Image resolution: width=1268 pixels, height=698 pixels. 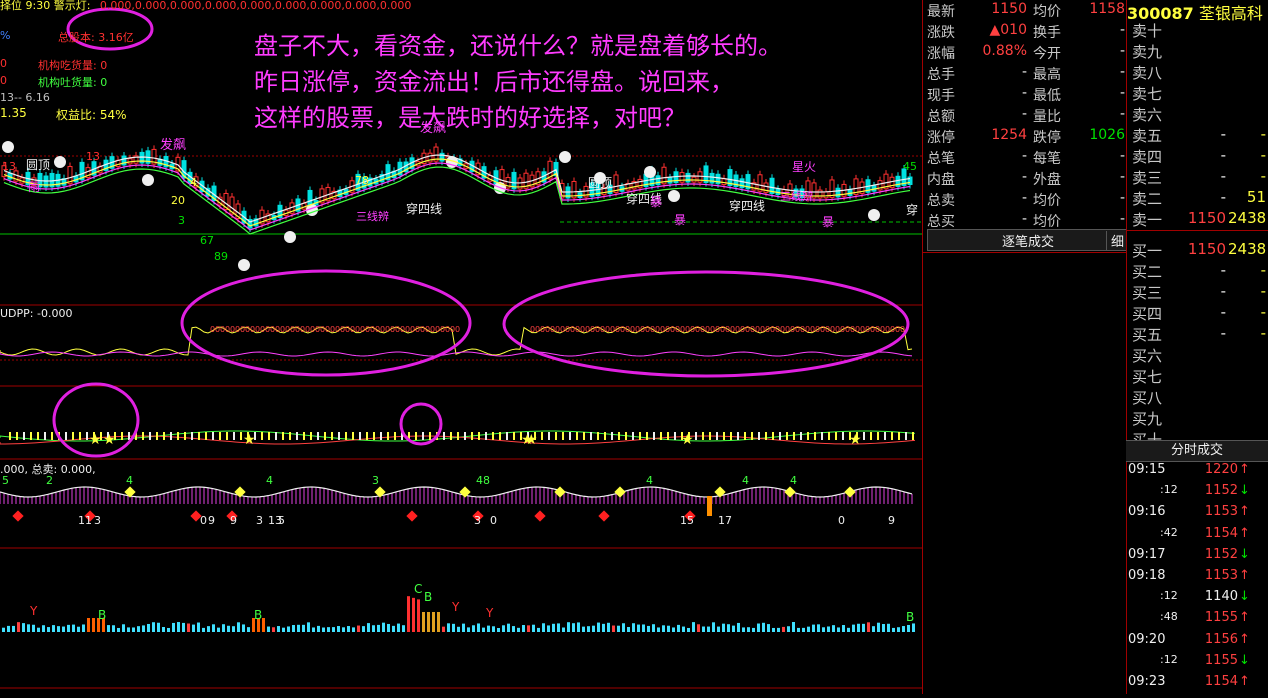 What do you see at coordinates (281, 520) in the screenshot?
I see `lower-bottom-number: 5` at bounding box center [281, 520].